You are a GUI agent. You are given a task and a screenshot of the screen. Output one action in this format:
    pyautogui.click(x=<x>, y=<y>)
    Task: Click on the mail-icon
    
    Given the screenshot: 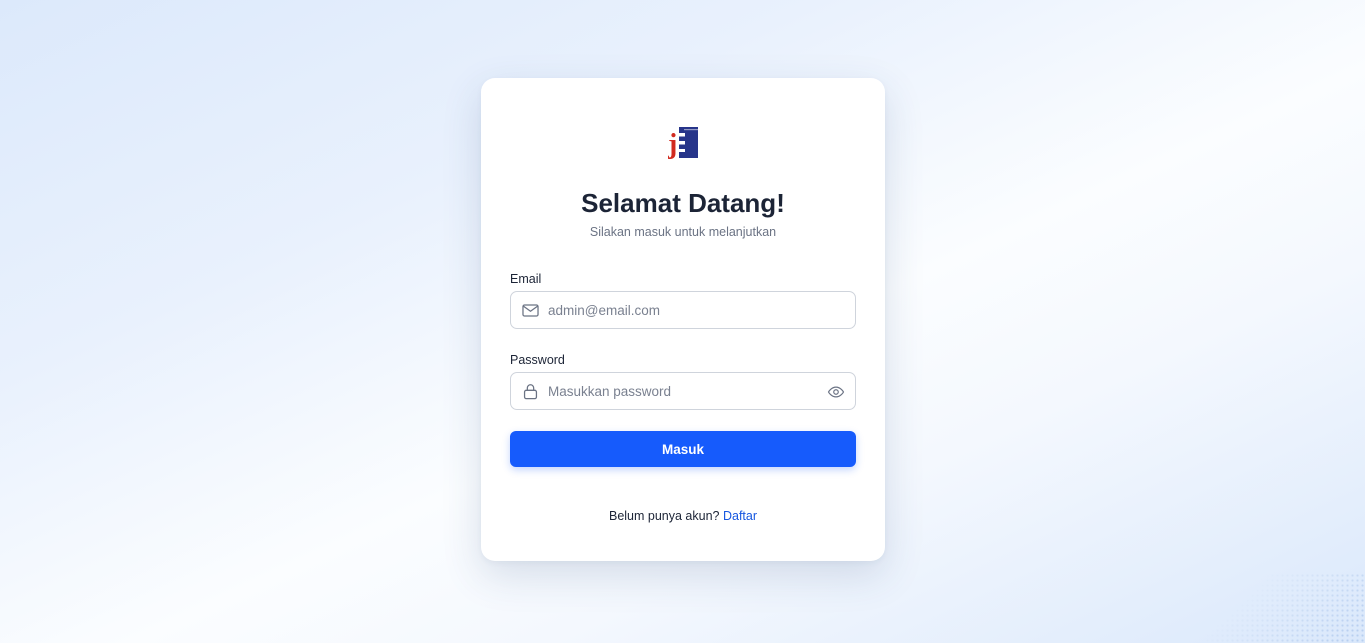 What is the action you would take?
    pyautogui.click(x=530, y=310)
    